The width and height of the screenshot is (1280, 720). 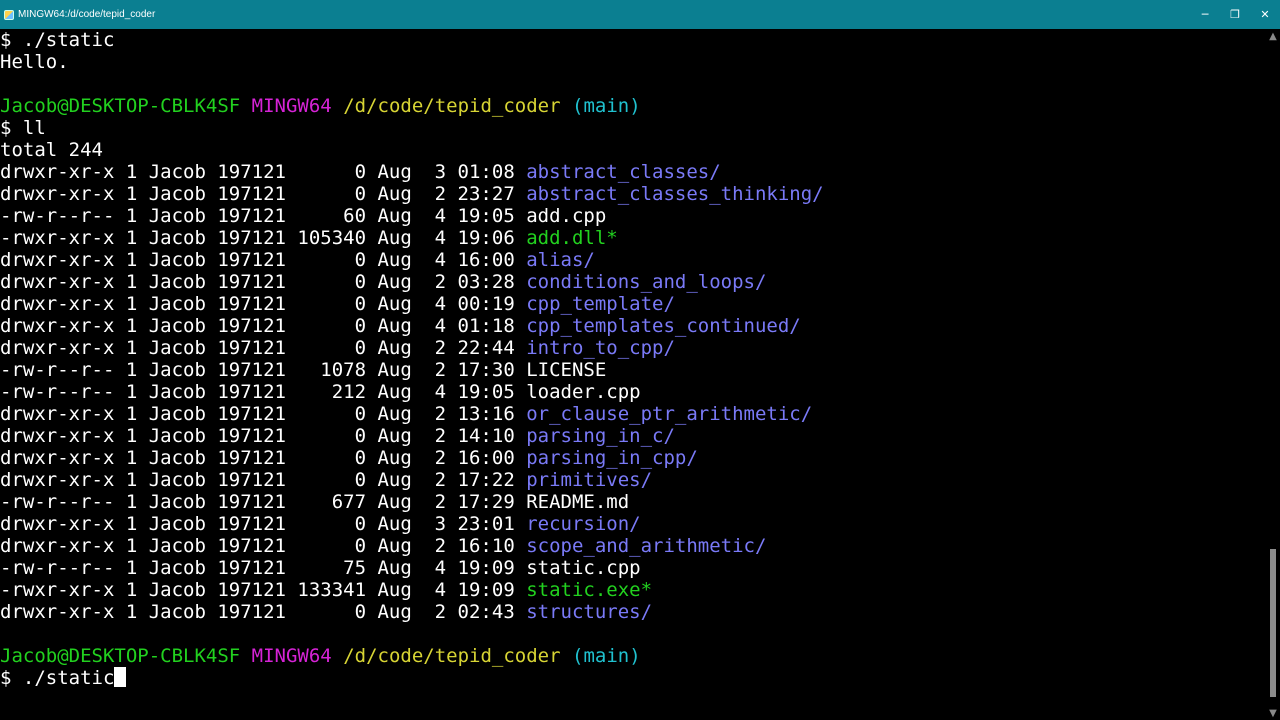 What do you see at coordinates (1273, 374) in the screenshot?
I see `vertical-scrollbar: ▲ ▼` at bounding box center [1273, 374].